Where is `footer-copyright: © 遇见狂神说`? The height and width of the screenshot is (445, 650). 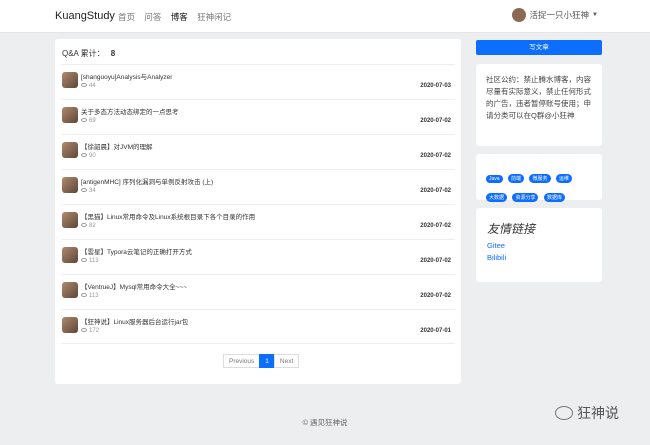
footer-copyright: © 遇见狂神说 is located at coordinates (325, 422).